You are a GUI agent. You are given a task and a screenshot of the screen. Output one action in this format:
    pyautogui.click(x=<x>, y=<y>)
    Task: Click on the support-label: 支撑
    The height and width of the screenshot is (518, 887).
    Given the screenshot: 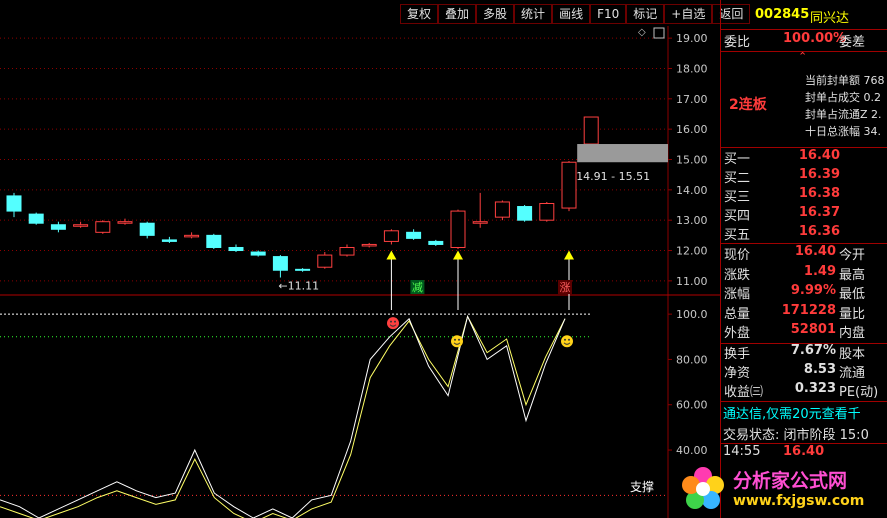 What is the action you would take?
    pyautogui.click(x=642, y=486)
    